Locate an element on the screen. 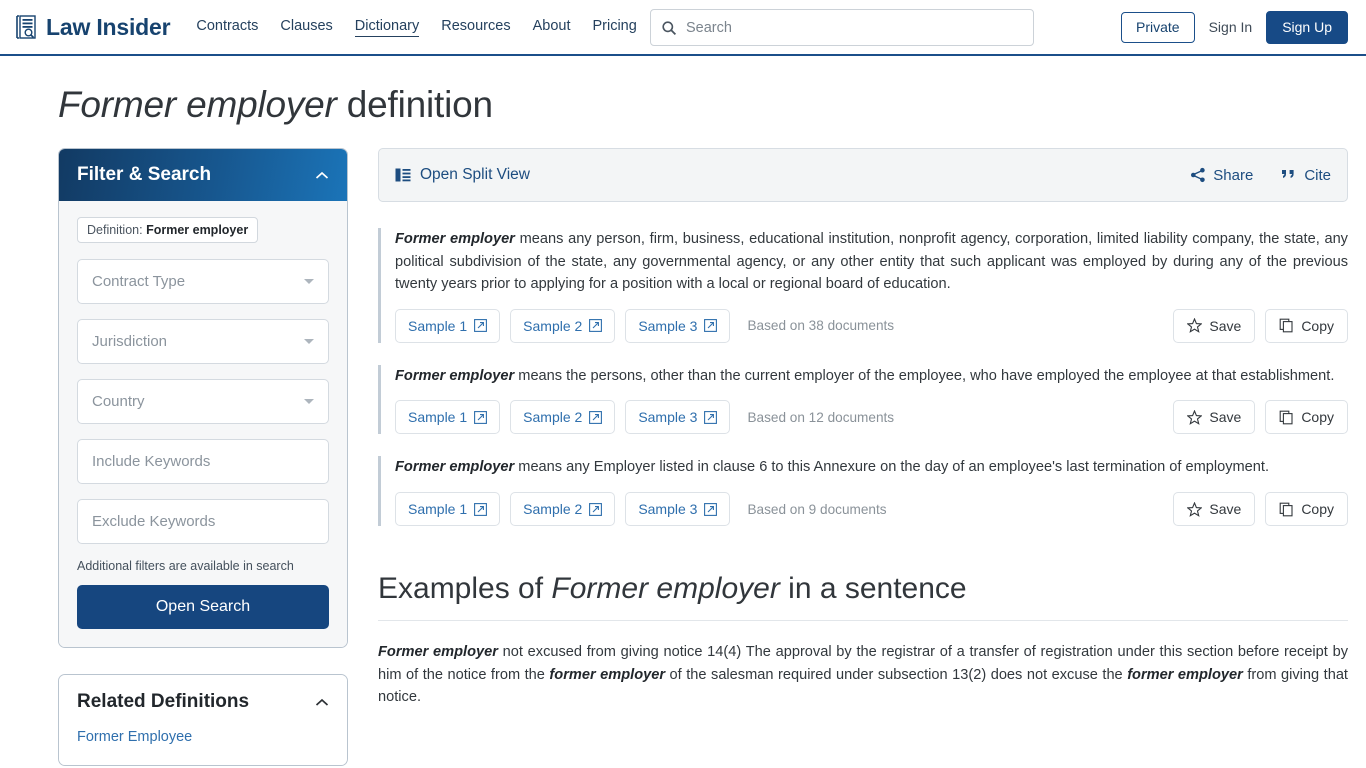 The image size is (1366, 768). save-label: Save is located at coordinates (1225, 325).